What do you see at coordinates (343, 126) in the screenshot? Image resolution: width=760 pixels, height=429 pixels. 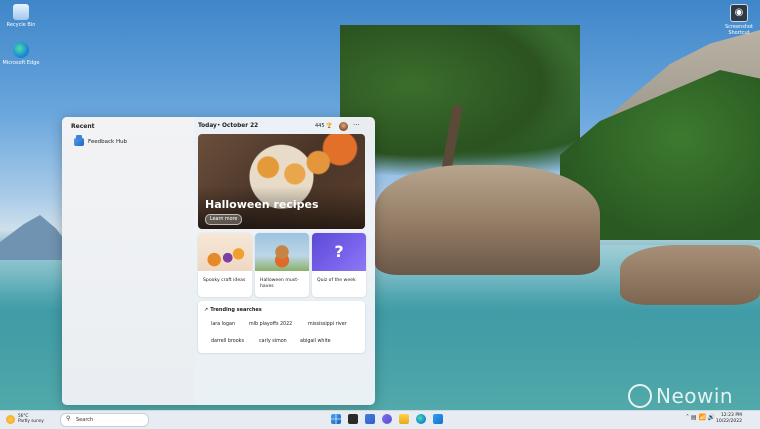 I see `avatar` at bounding box center [343, 126].